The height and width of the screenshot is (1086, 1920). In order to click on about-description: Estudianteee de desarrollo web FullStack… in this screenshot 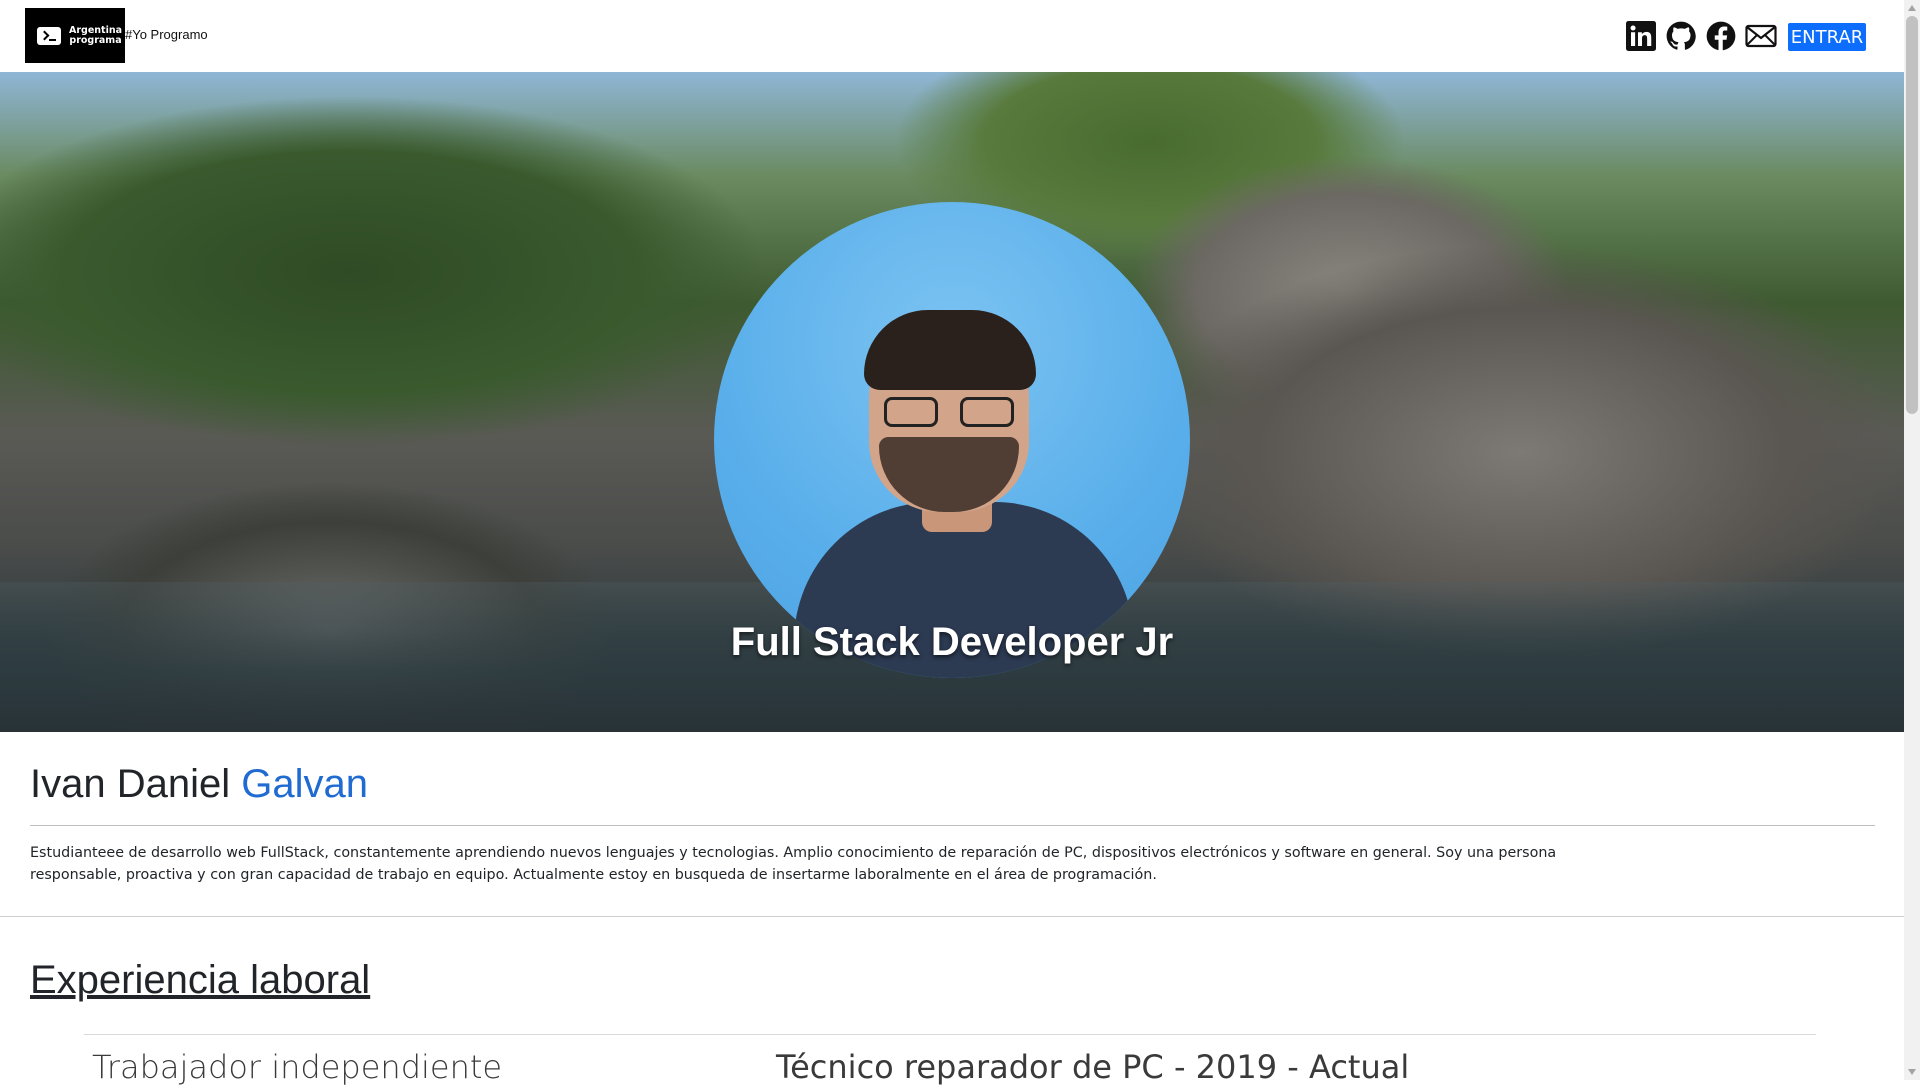, I will do `click(793, 864)`.